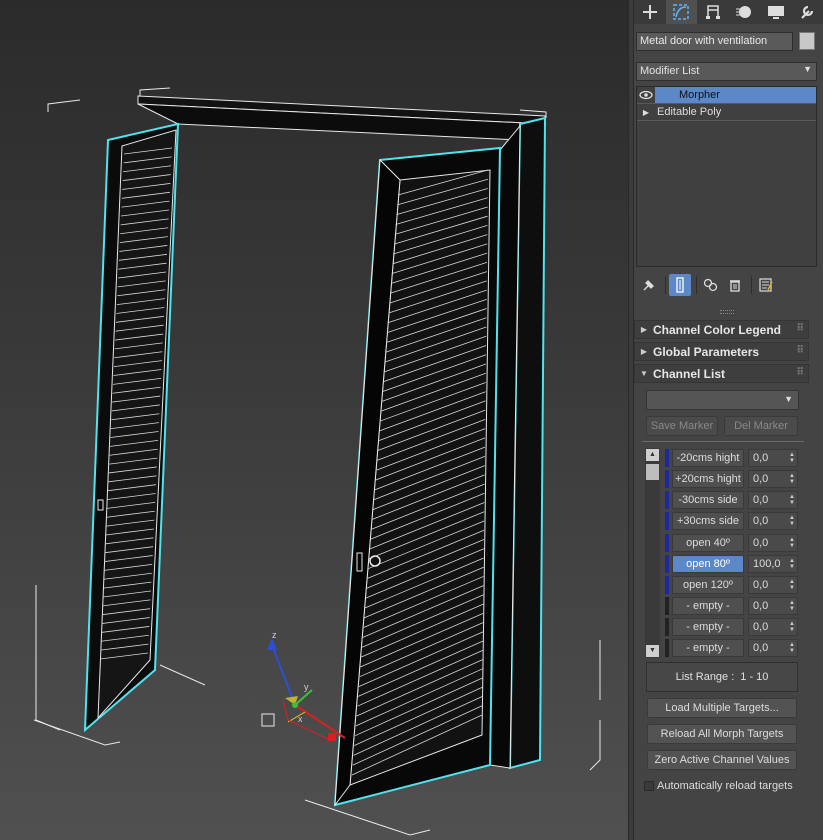 The image size is (823, 840). I want to click on channel-row: open 40º 0,0 ▲ ▼, so click(733, 543).